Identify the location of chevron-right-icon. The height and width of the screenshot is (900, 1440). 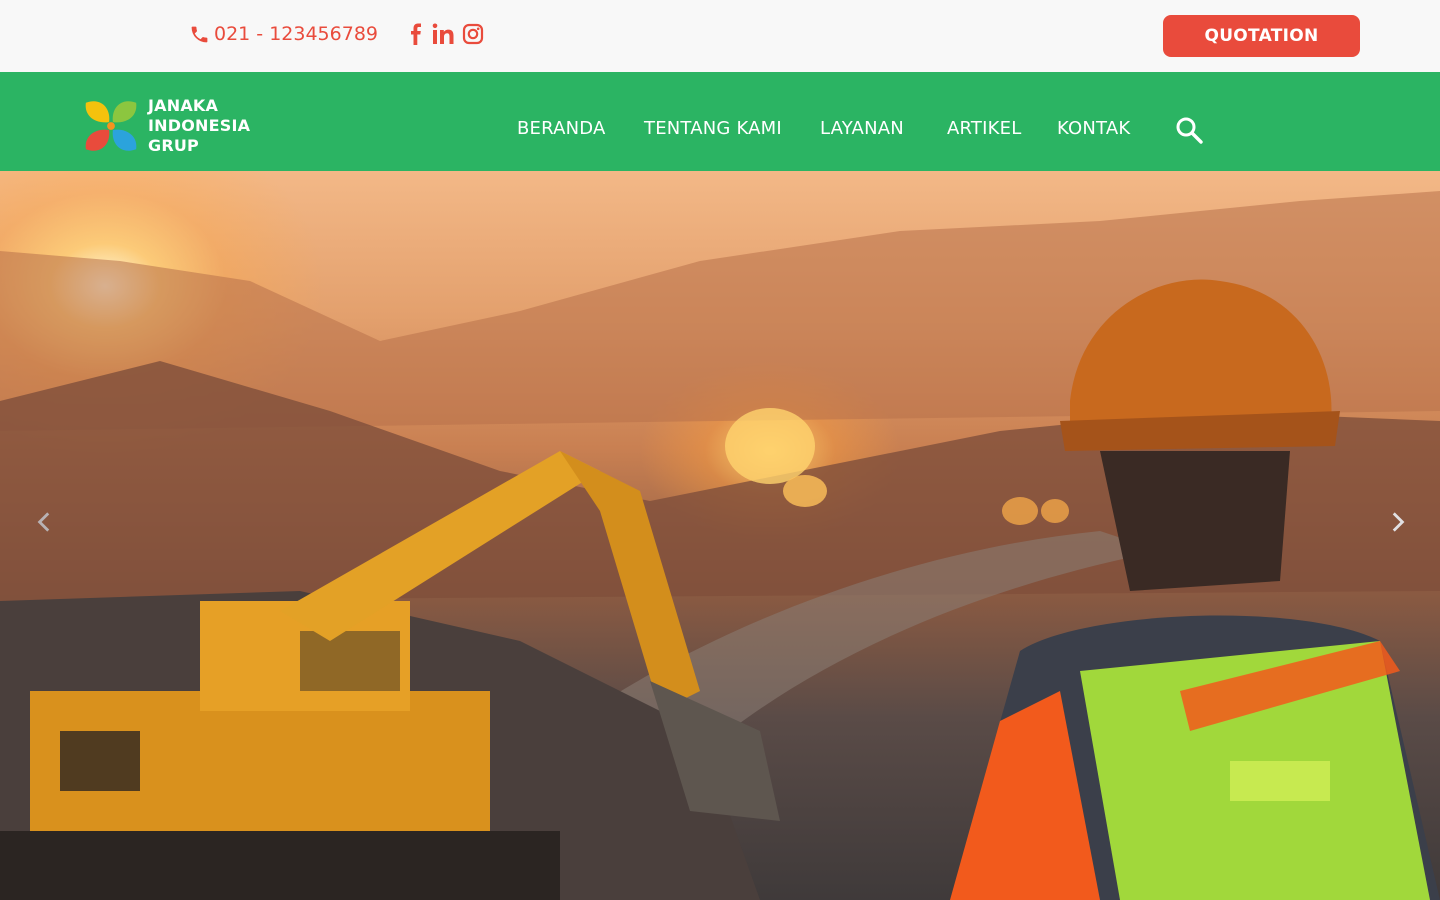
(1398, 522).